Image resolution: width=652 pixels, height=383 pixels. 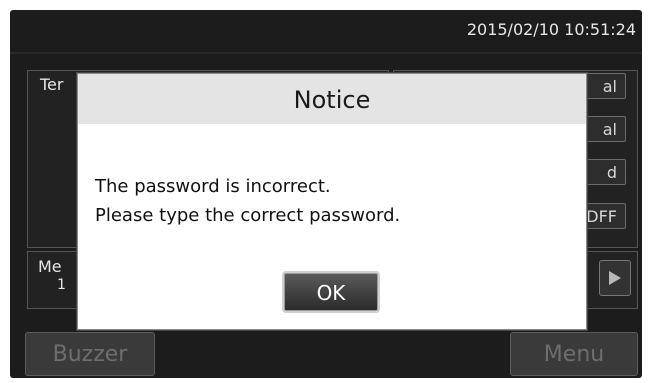 What do you see at coordinates (50, 266) in the screenshot?
I see `mid-panel-label: Me` at bounding box center [50, 266].